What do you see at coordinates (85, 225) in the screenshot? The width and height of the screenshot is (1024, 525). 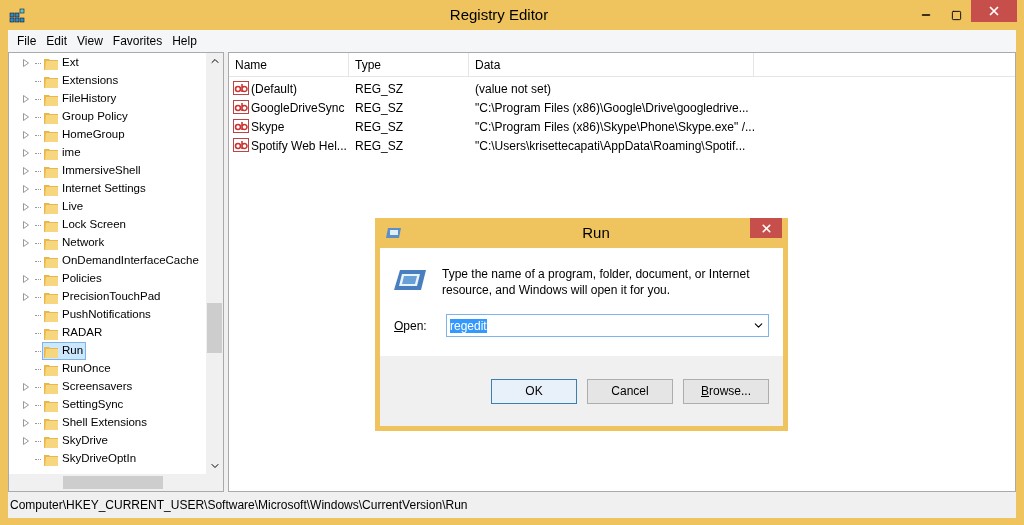 I see `tree-item: Lock Screen` at bounding box center [85, 225].